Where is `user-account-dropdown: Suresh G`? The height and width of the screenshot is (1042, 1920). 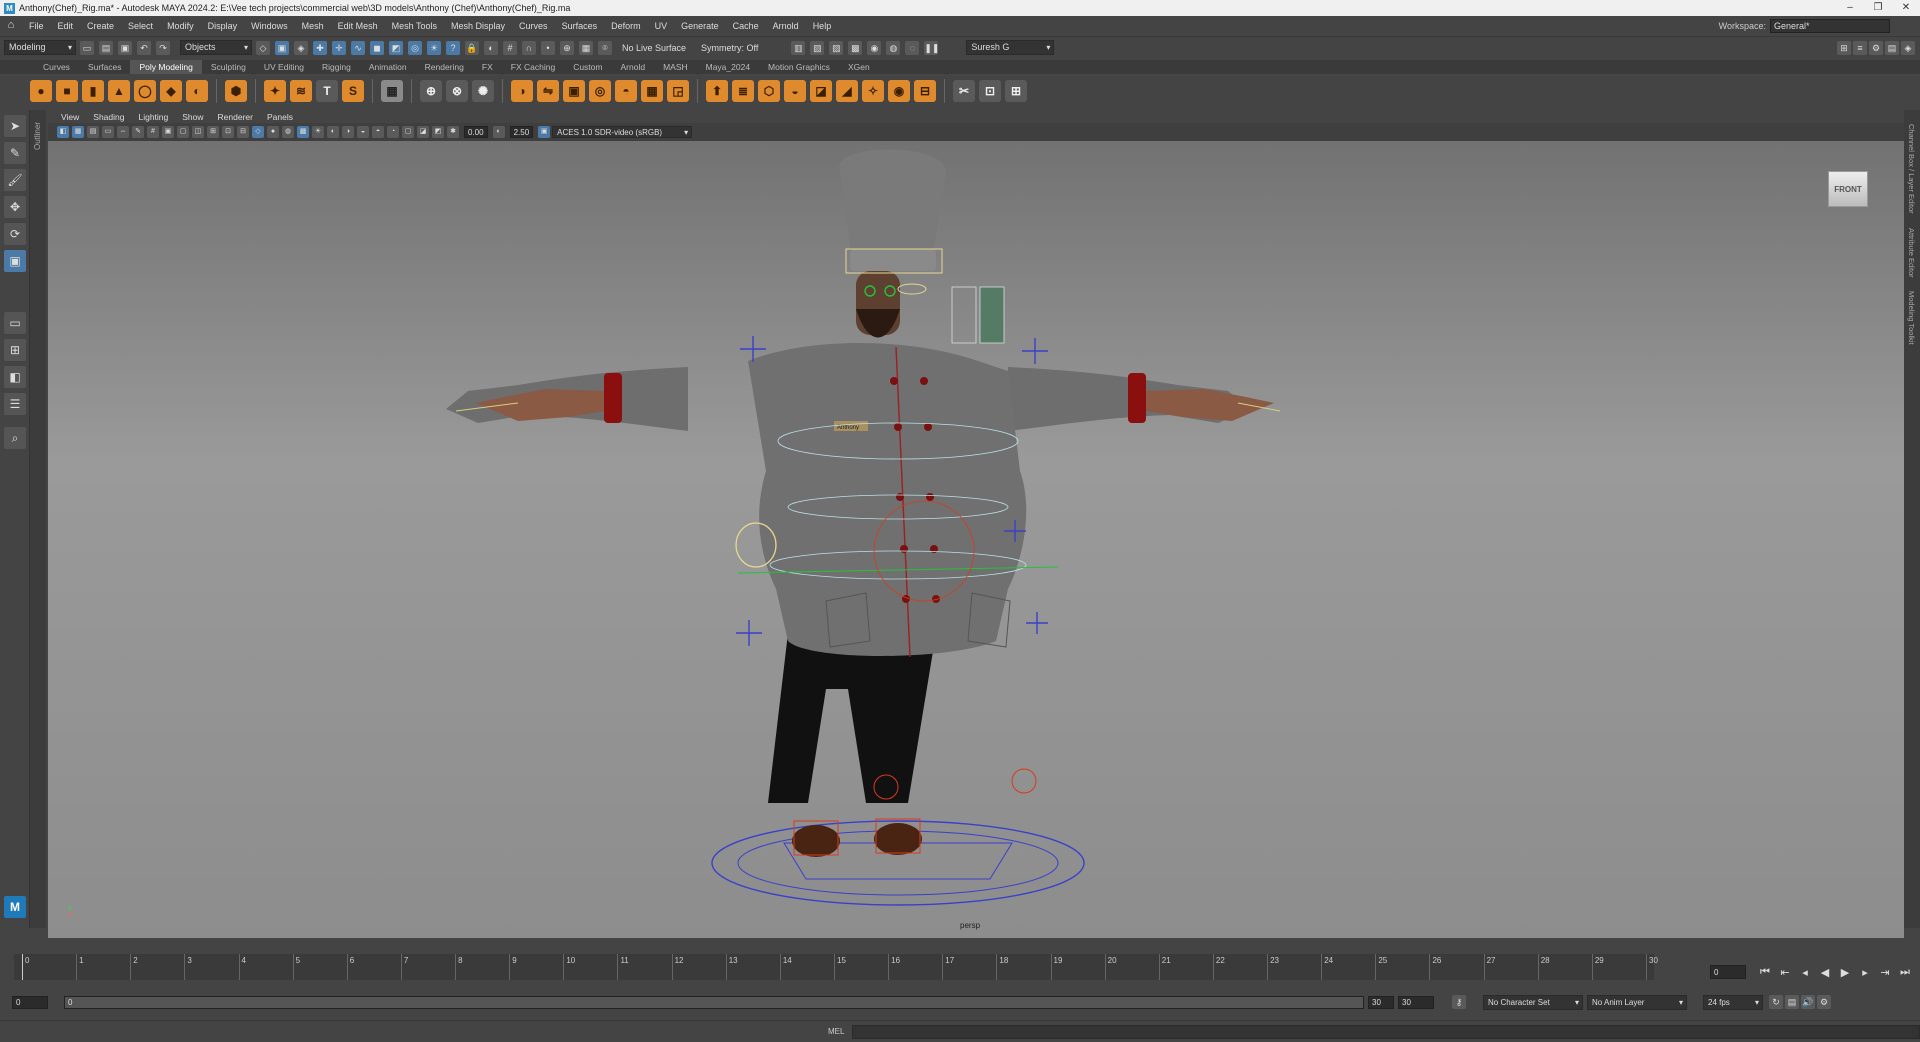
user-account-dropdown: Suresh G is located at coordinates (1010, 47).